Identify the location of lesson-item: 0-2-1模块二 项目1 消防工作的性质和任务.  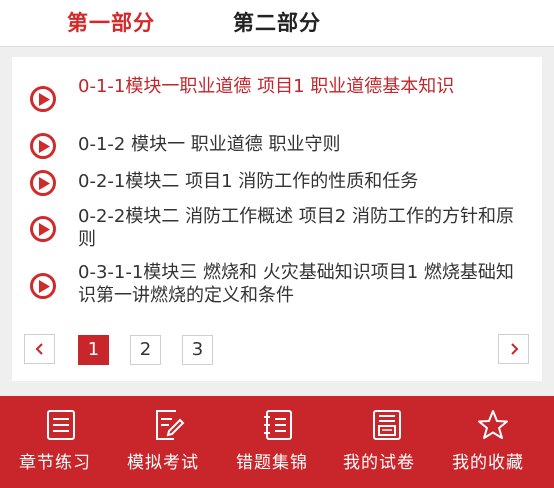
(277, 183).